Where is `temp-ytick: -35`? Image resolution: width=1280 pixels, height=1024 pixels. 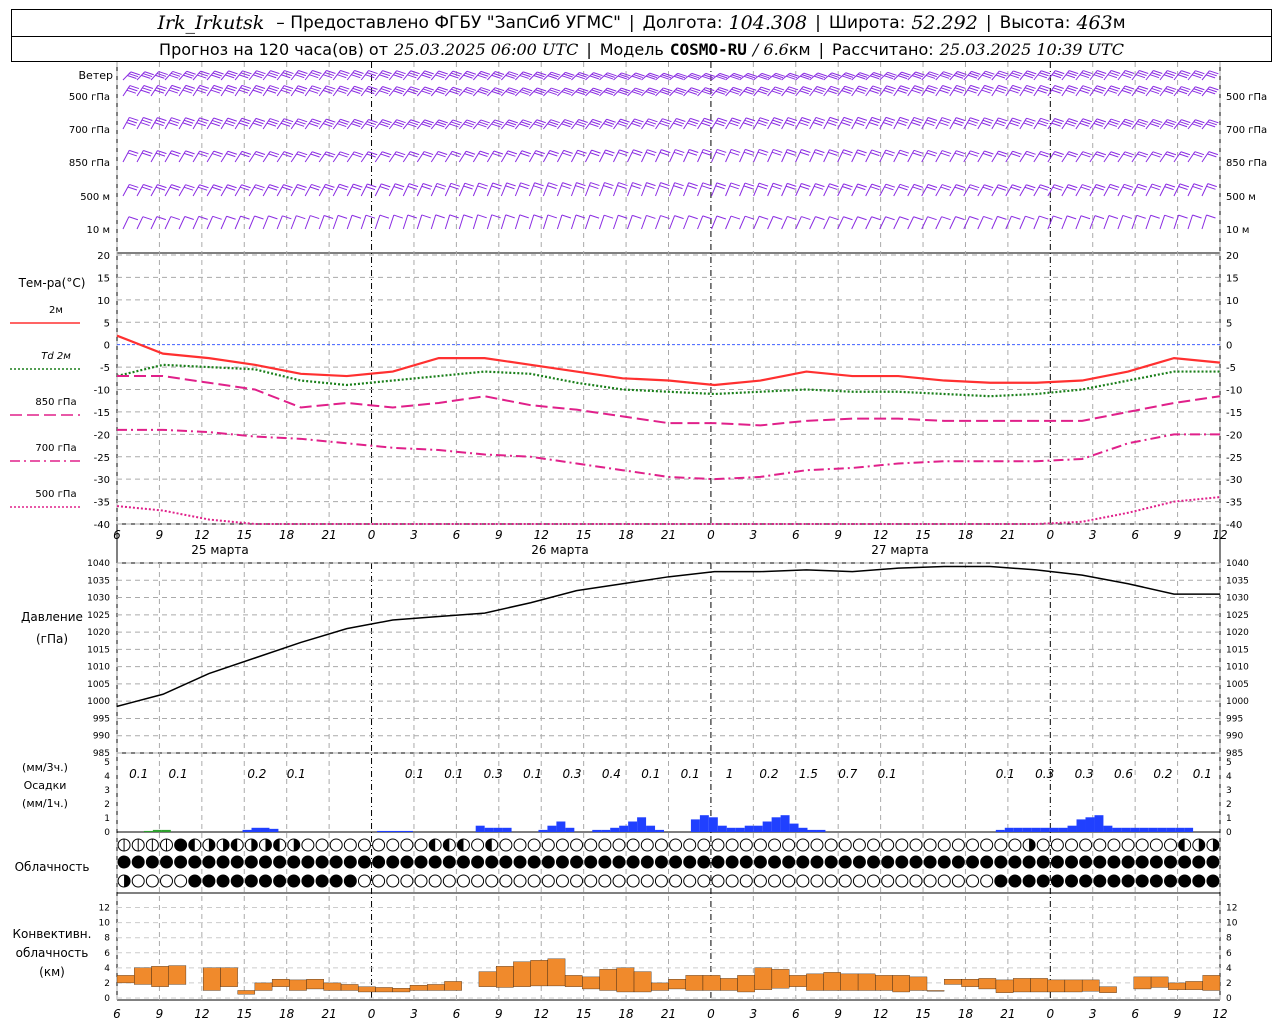 temp-ytick: -35 is located at coordinates (102, 503).